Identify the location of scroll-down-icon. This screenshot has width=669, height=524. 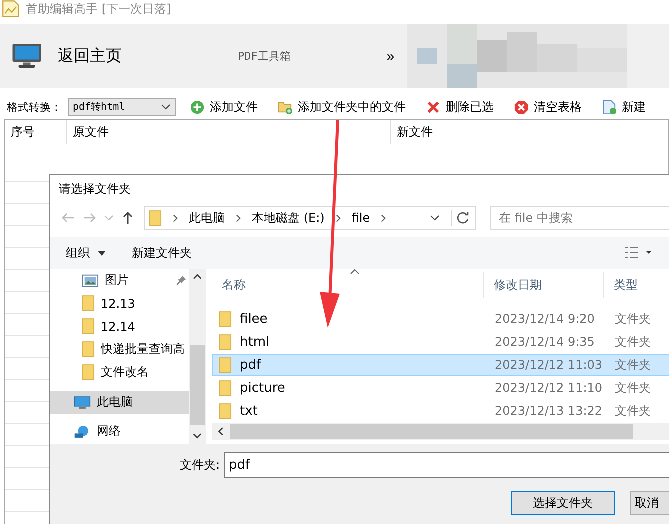
(197, 436).